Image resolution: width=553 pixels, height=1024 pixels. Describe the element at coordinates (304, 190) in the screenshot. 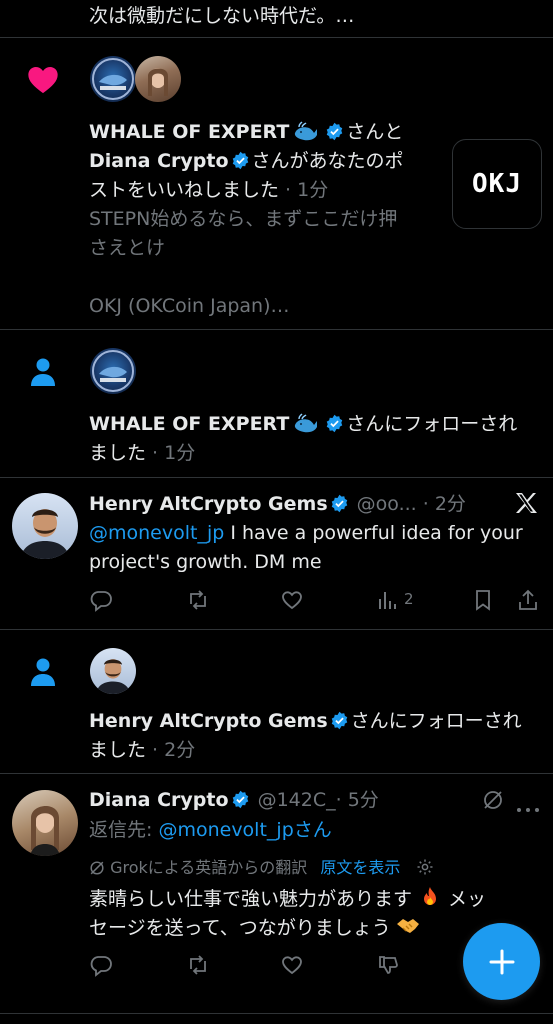

I see `like-notif-time: · 1分` at that location.